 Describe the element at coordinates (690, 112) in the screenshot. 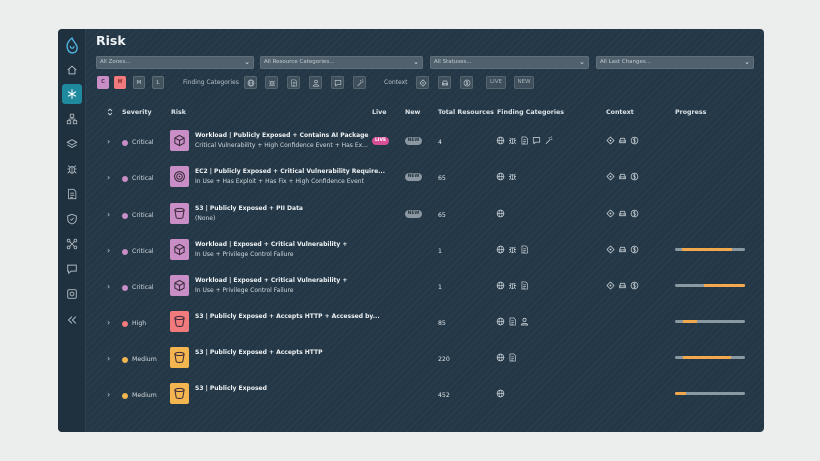

I see `header-progress: Progress` at that location.